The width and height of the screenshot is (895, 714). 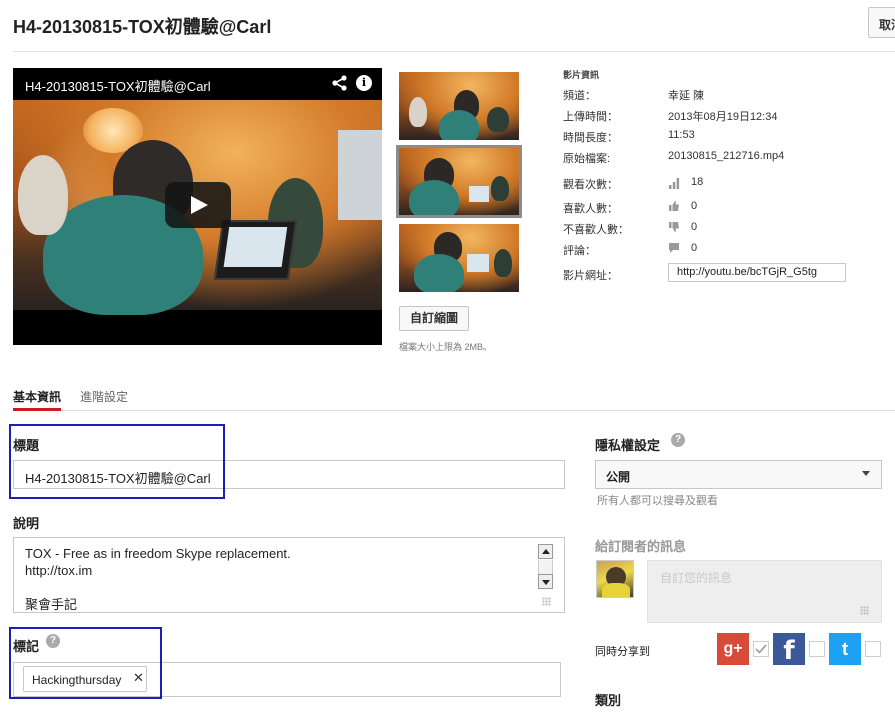 What do you see at coordinates (59, 570) in the screenshot?
I see `description-line: http://tox.im` at bounding box center [59, 570].